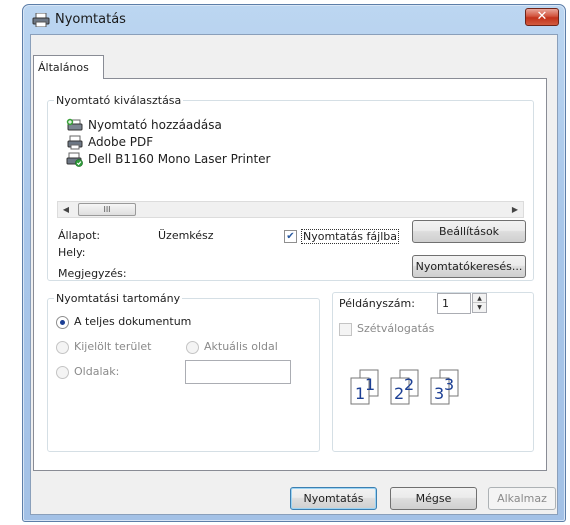 The height and width of the screenshot is (525, 570). What do you see at coordinates (290, 236) in the screenshot?
I see `print-to-file-checkbox: ✔` at bounding box center [290, 236].